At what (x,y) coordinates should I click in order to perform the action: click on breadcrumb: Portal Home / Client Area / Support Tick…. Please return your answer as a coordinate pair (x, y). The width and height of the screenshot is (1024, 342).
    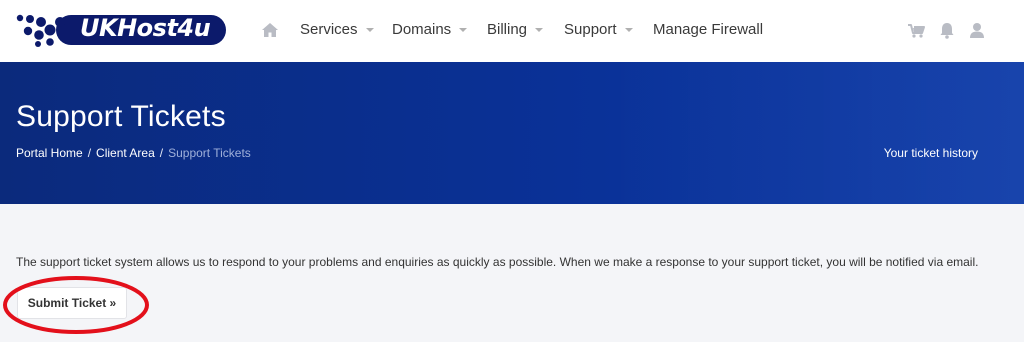
    Looking at the image, I should click on (133, 153).